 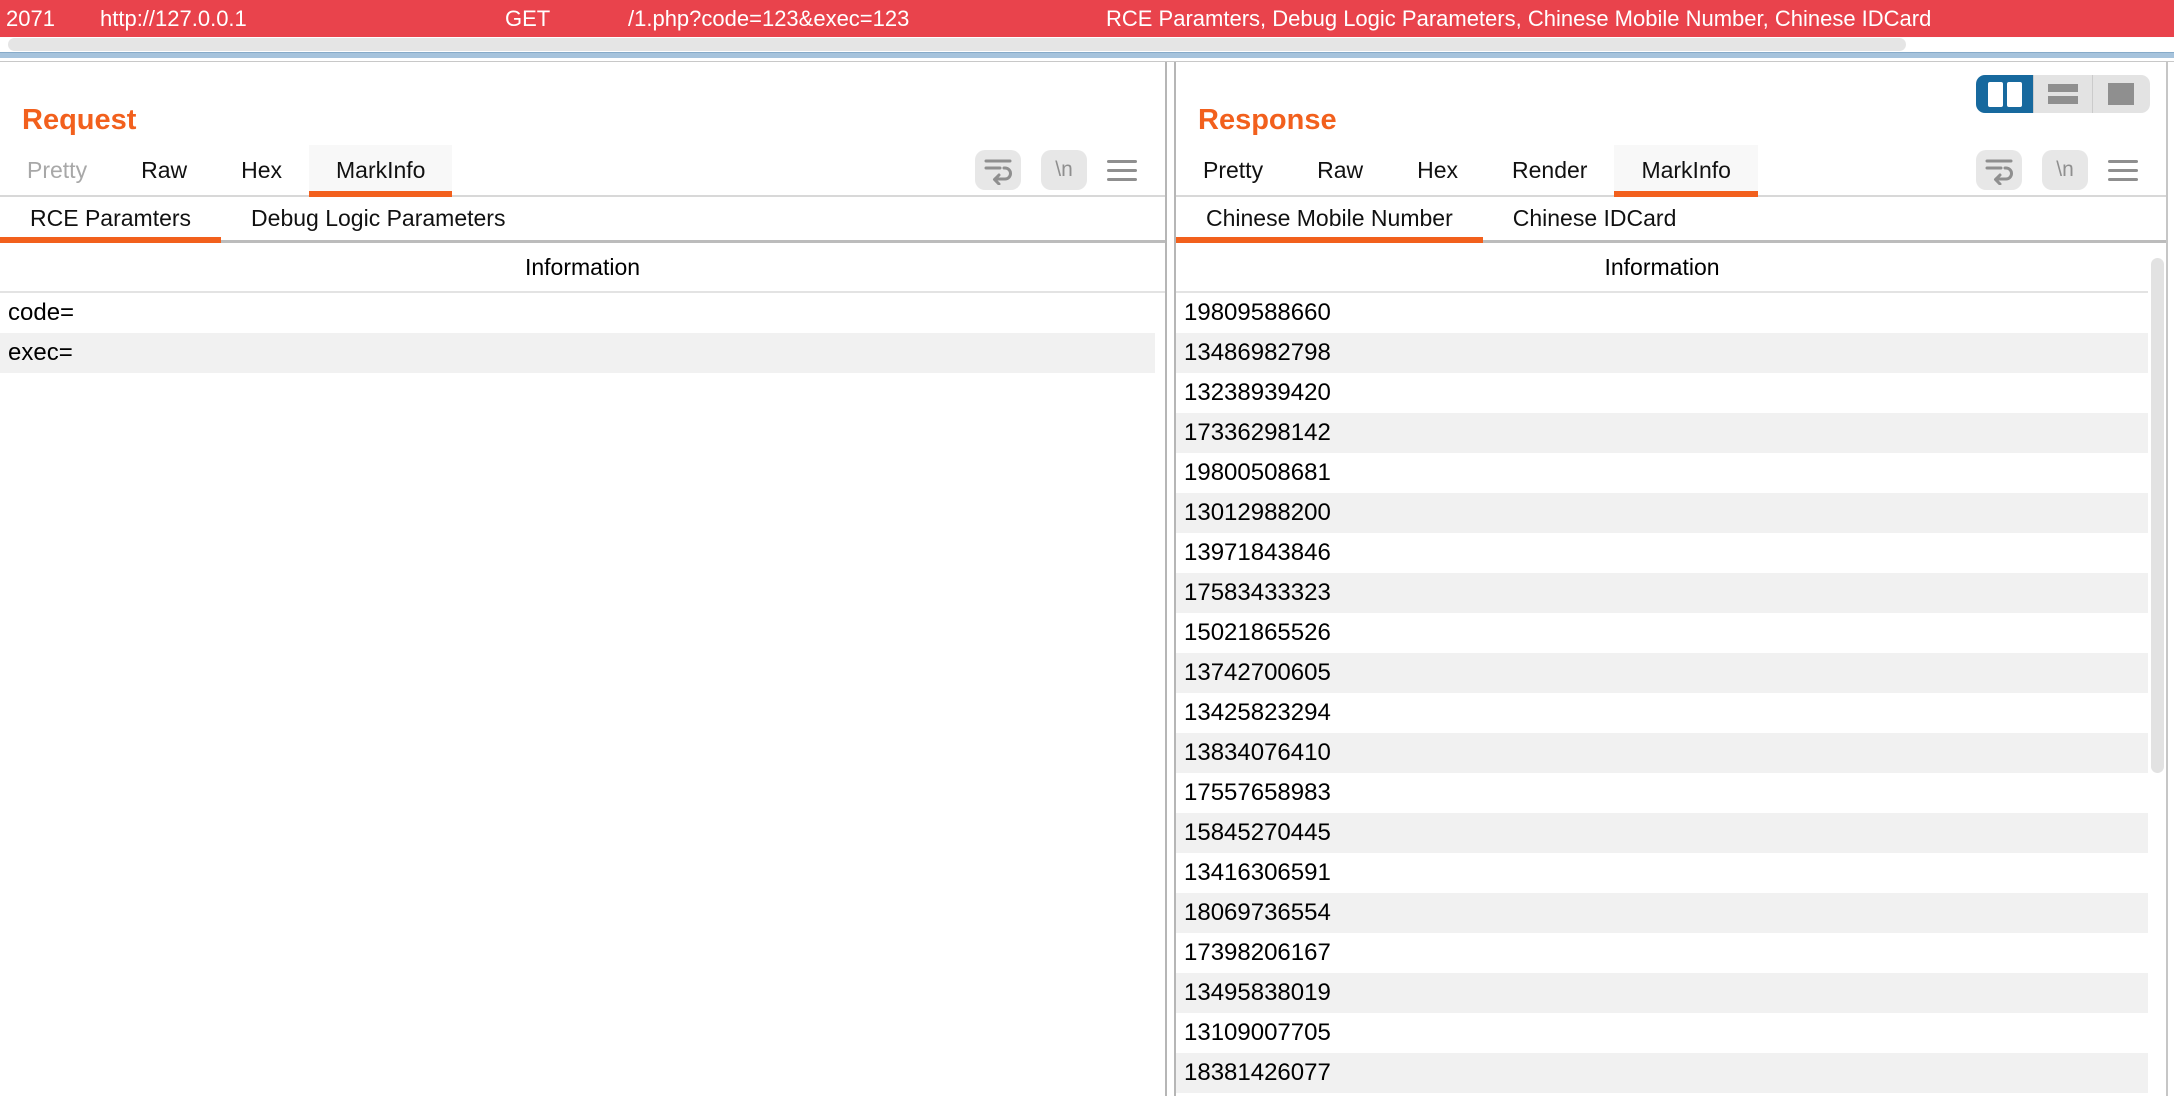 I want to click on response-mark-tabs: Chinese Mobile Number Chinese IDCard, so click(x=1671, y=220).